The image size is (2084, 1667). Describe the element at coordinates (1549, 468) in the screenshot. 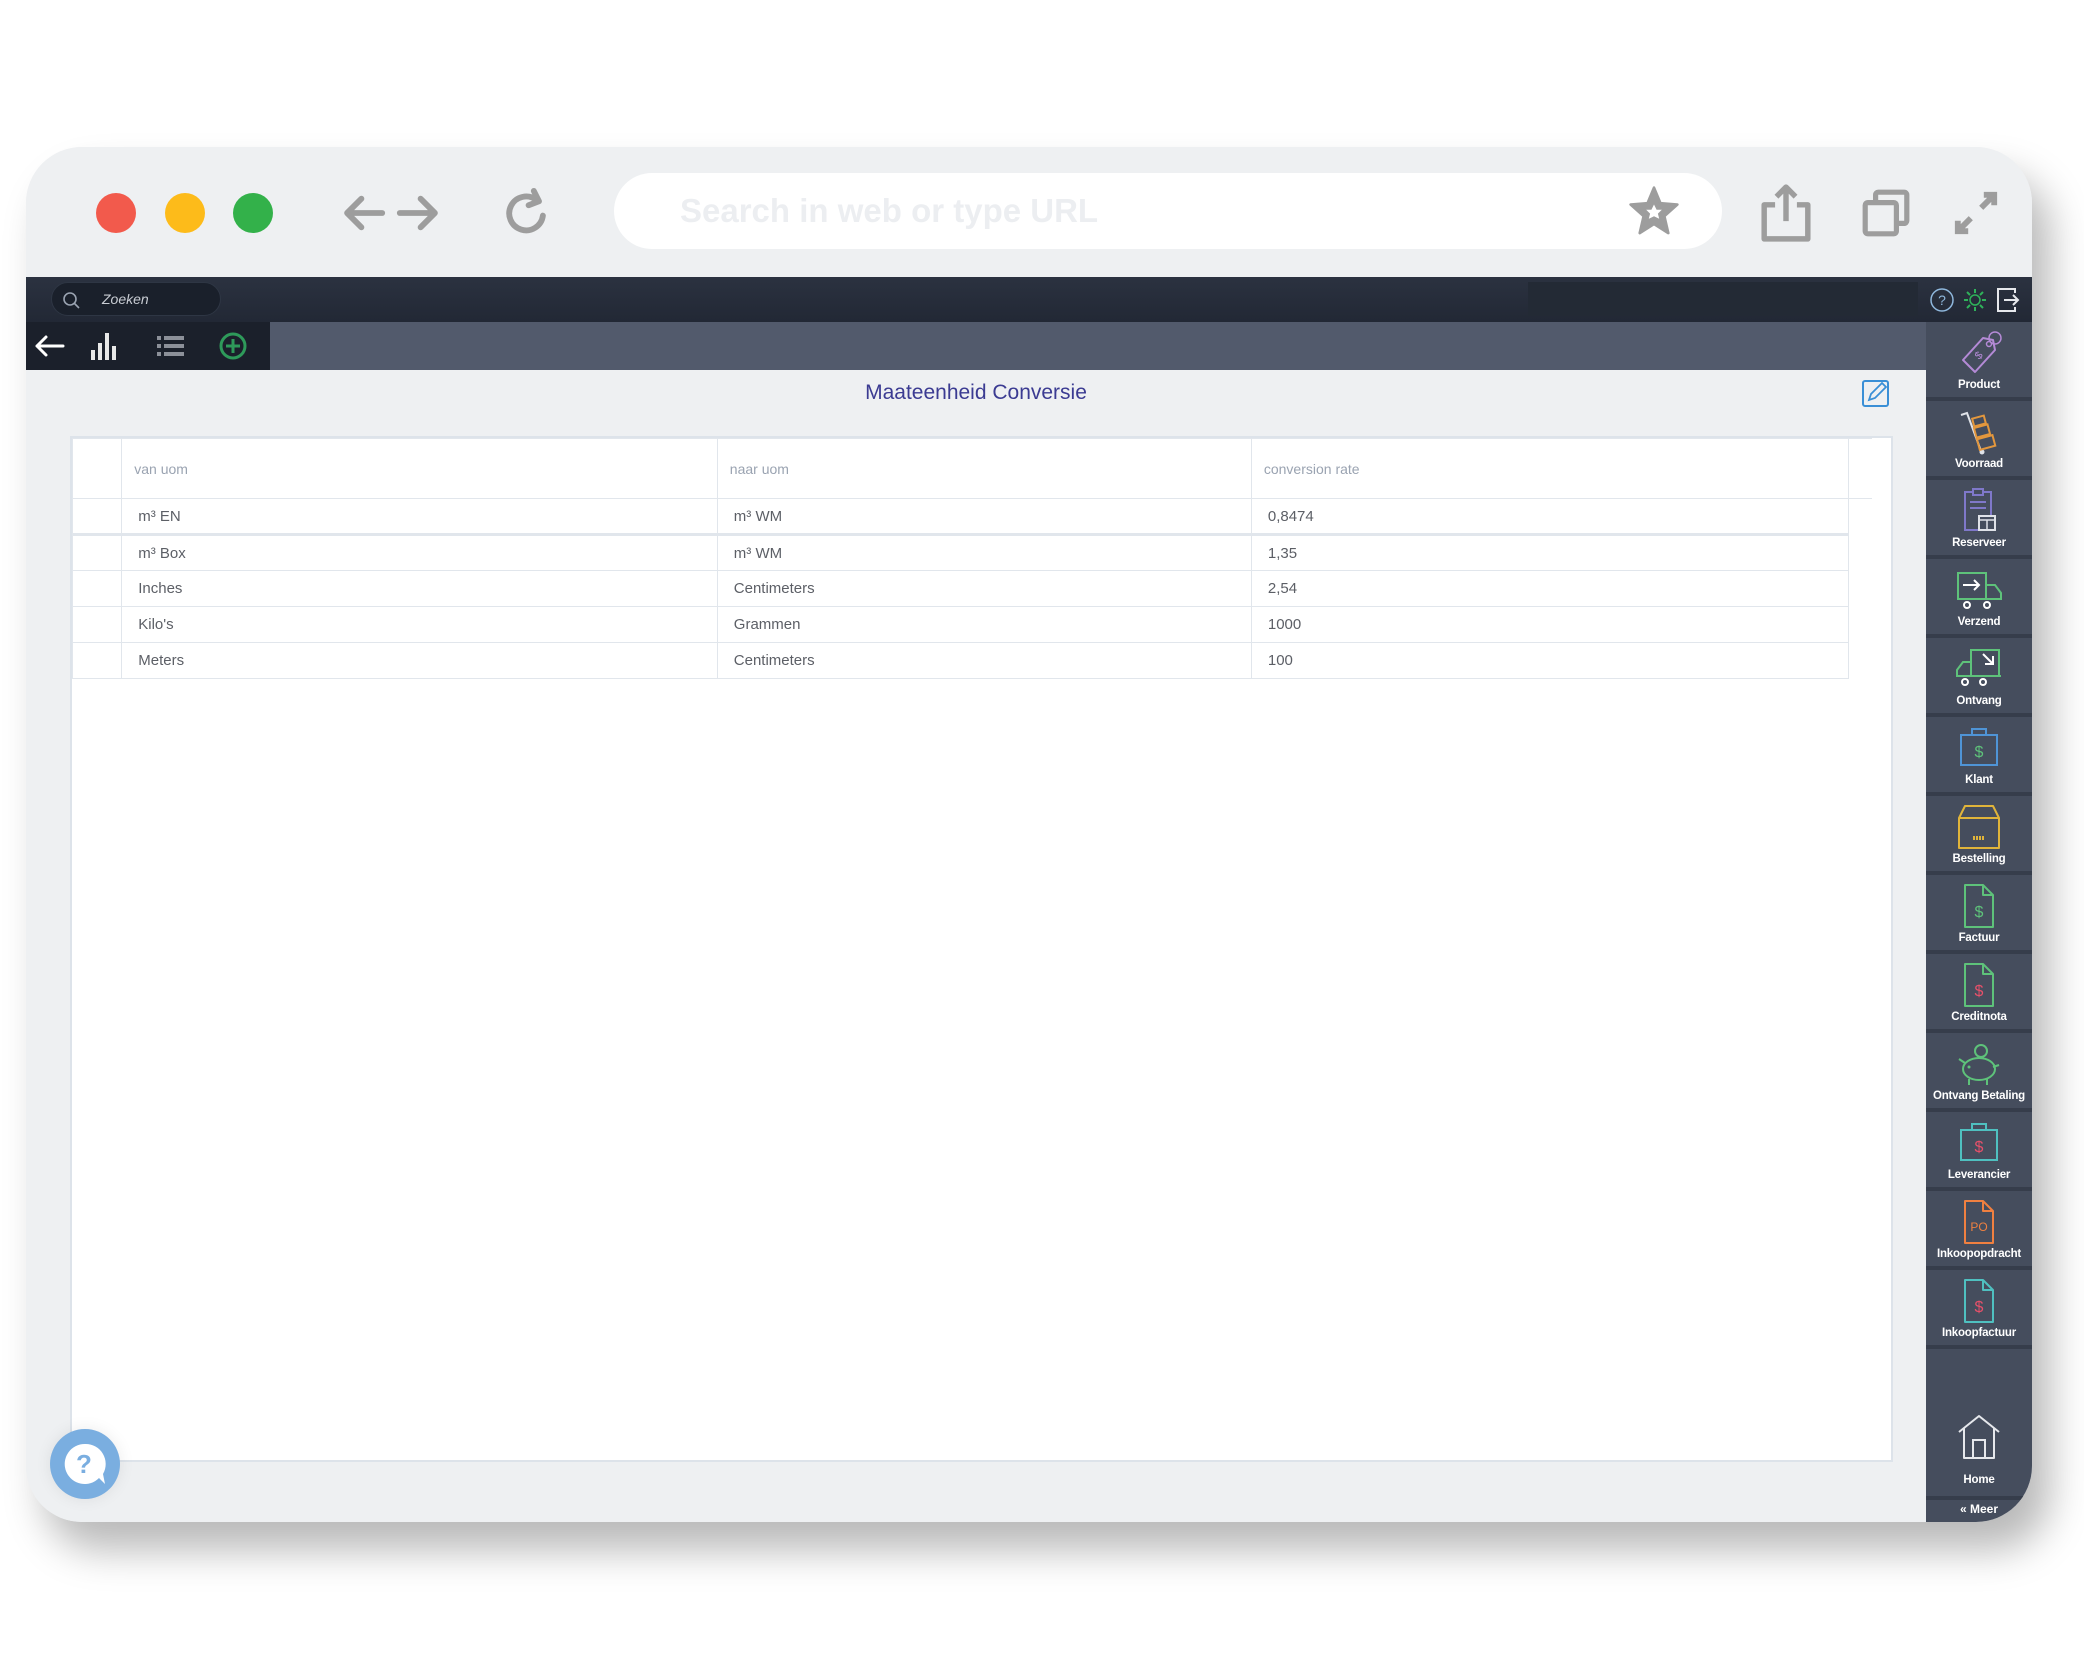

I see `column-header-conversion-rate: conversion rate` at that location.